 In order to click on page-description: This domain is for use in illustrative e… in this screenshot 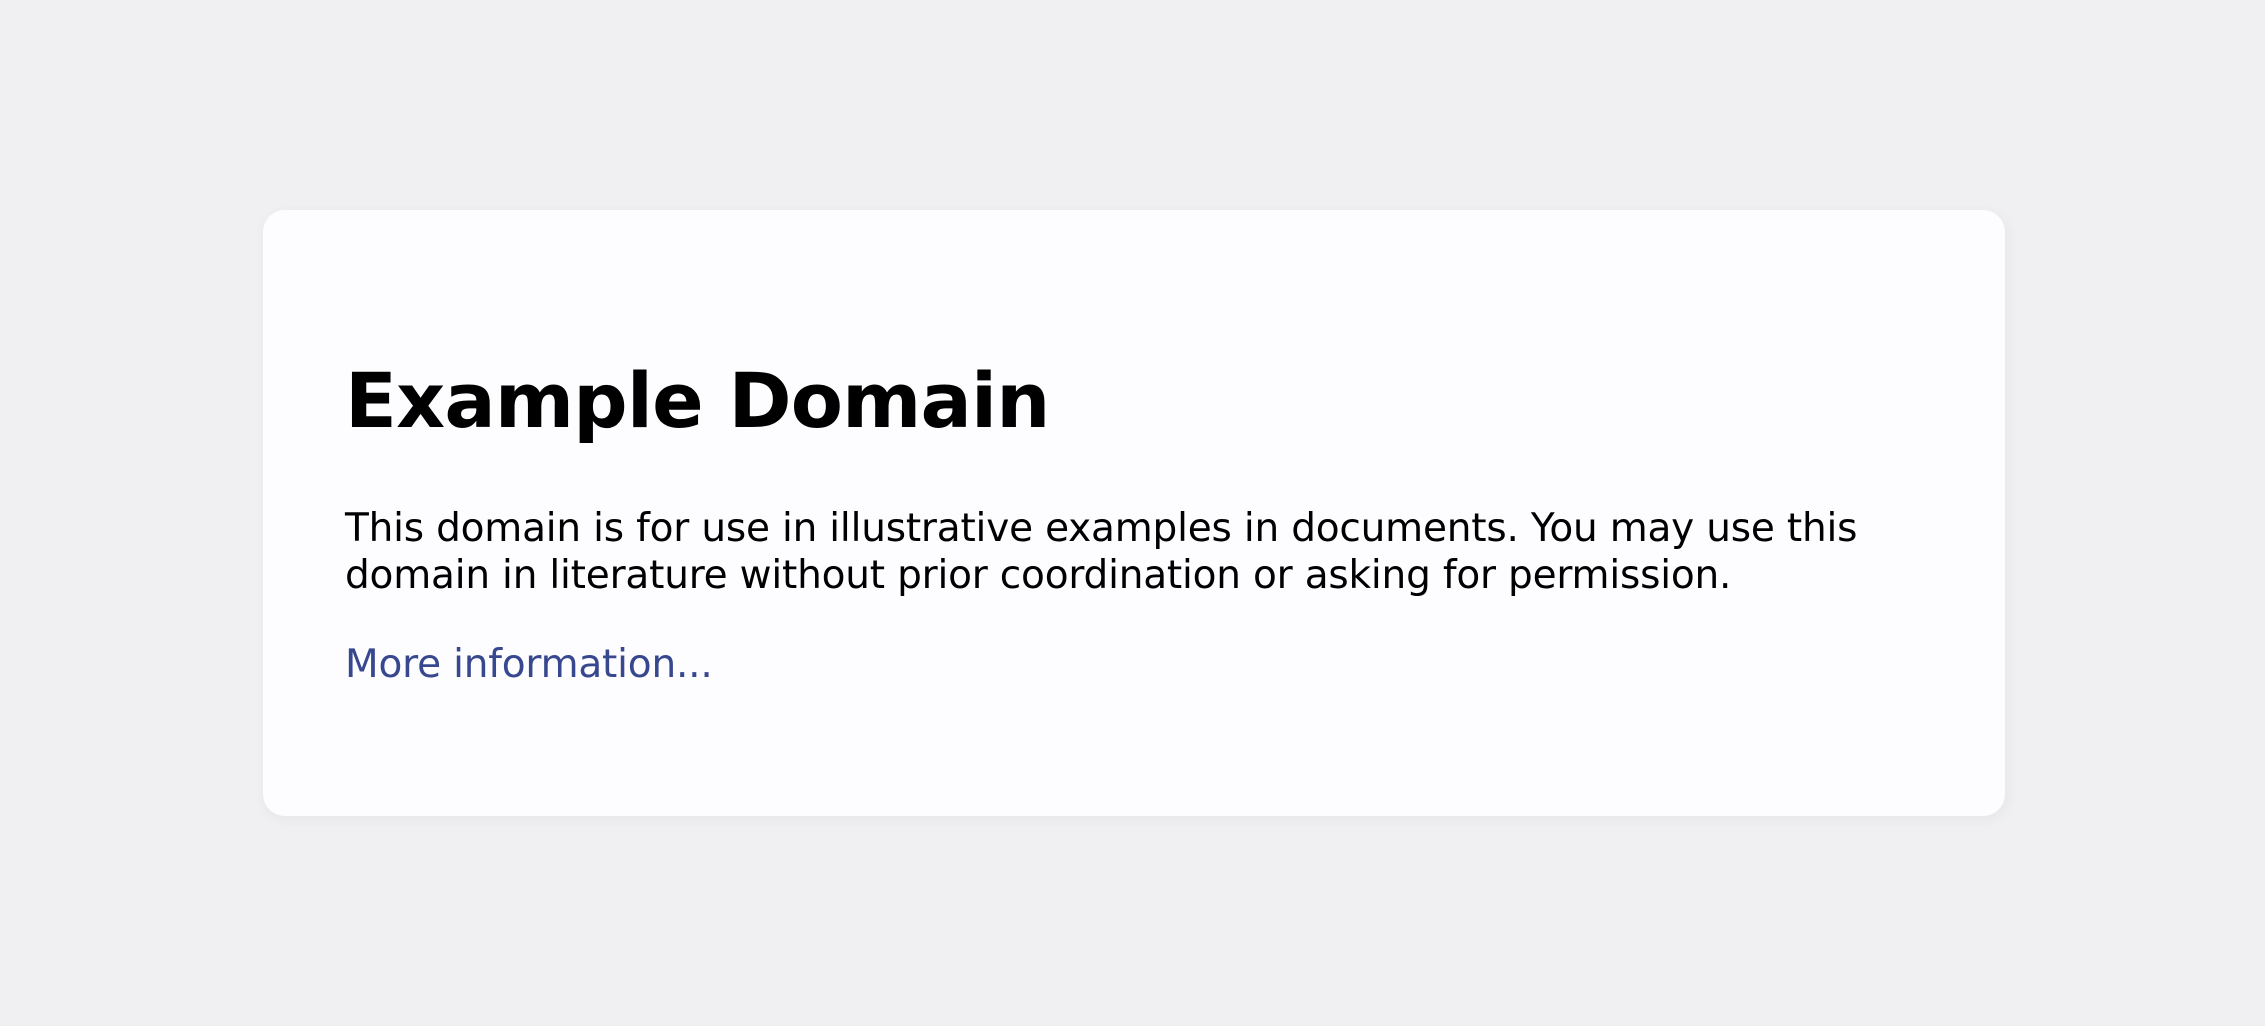, I will do `click(1101, 552)`.